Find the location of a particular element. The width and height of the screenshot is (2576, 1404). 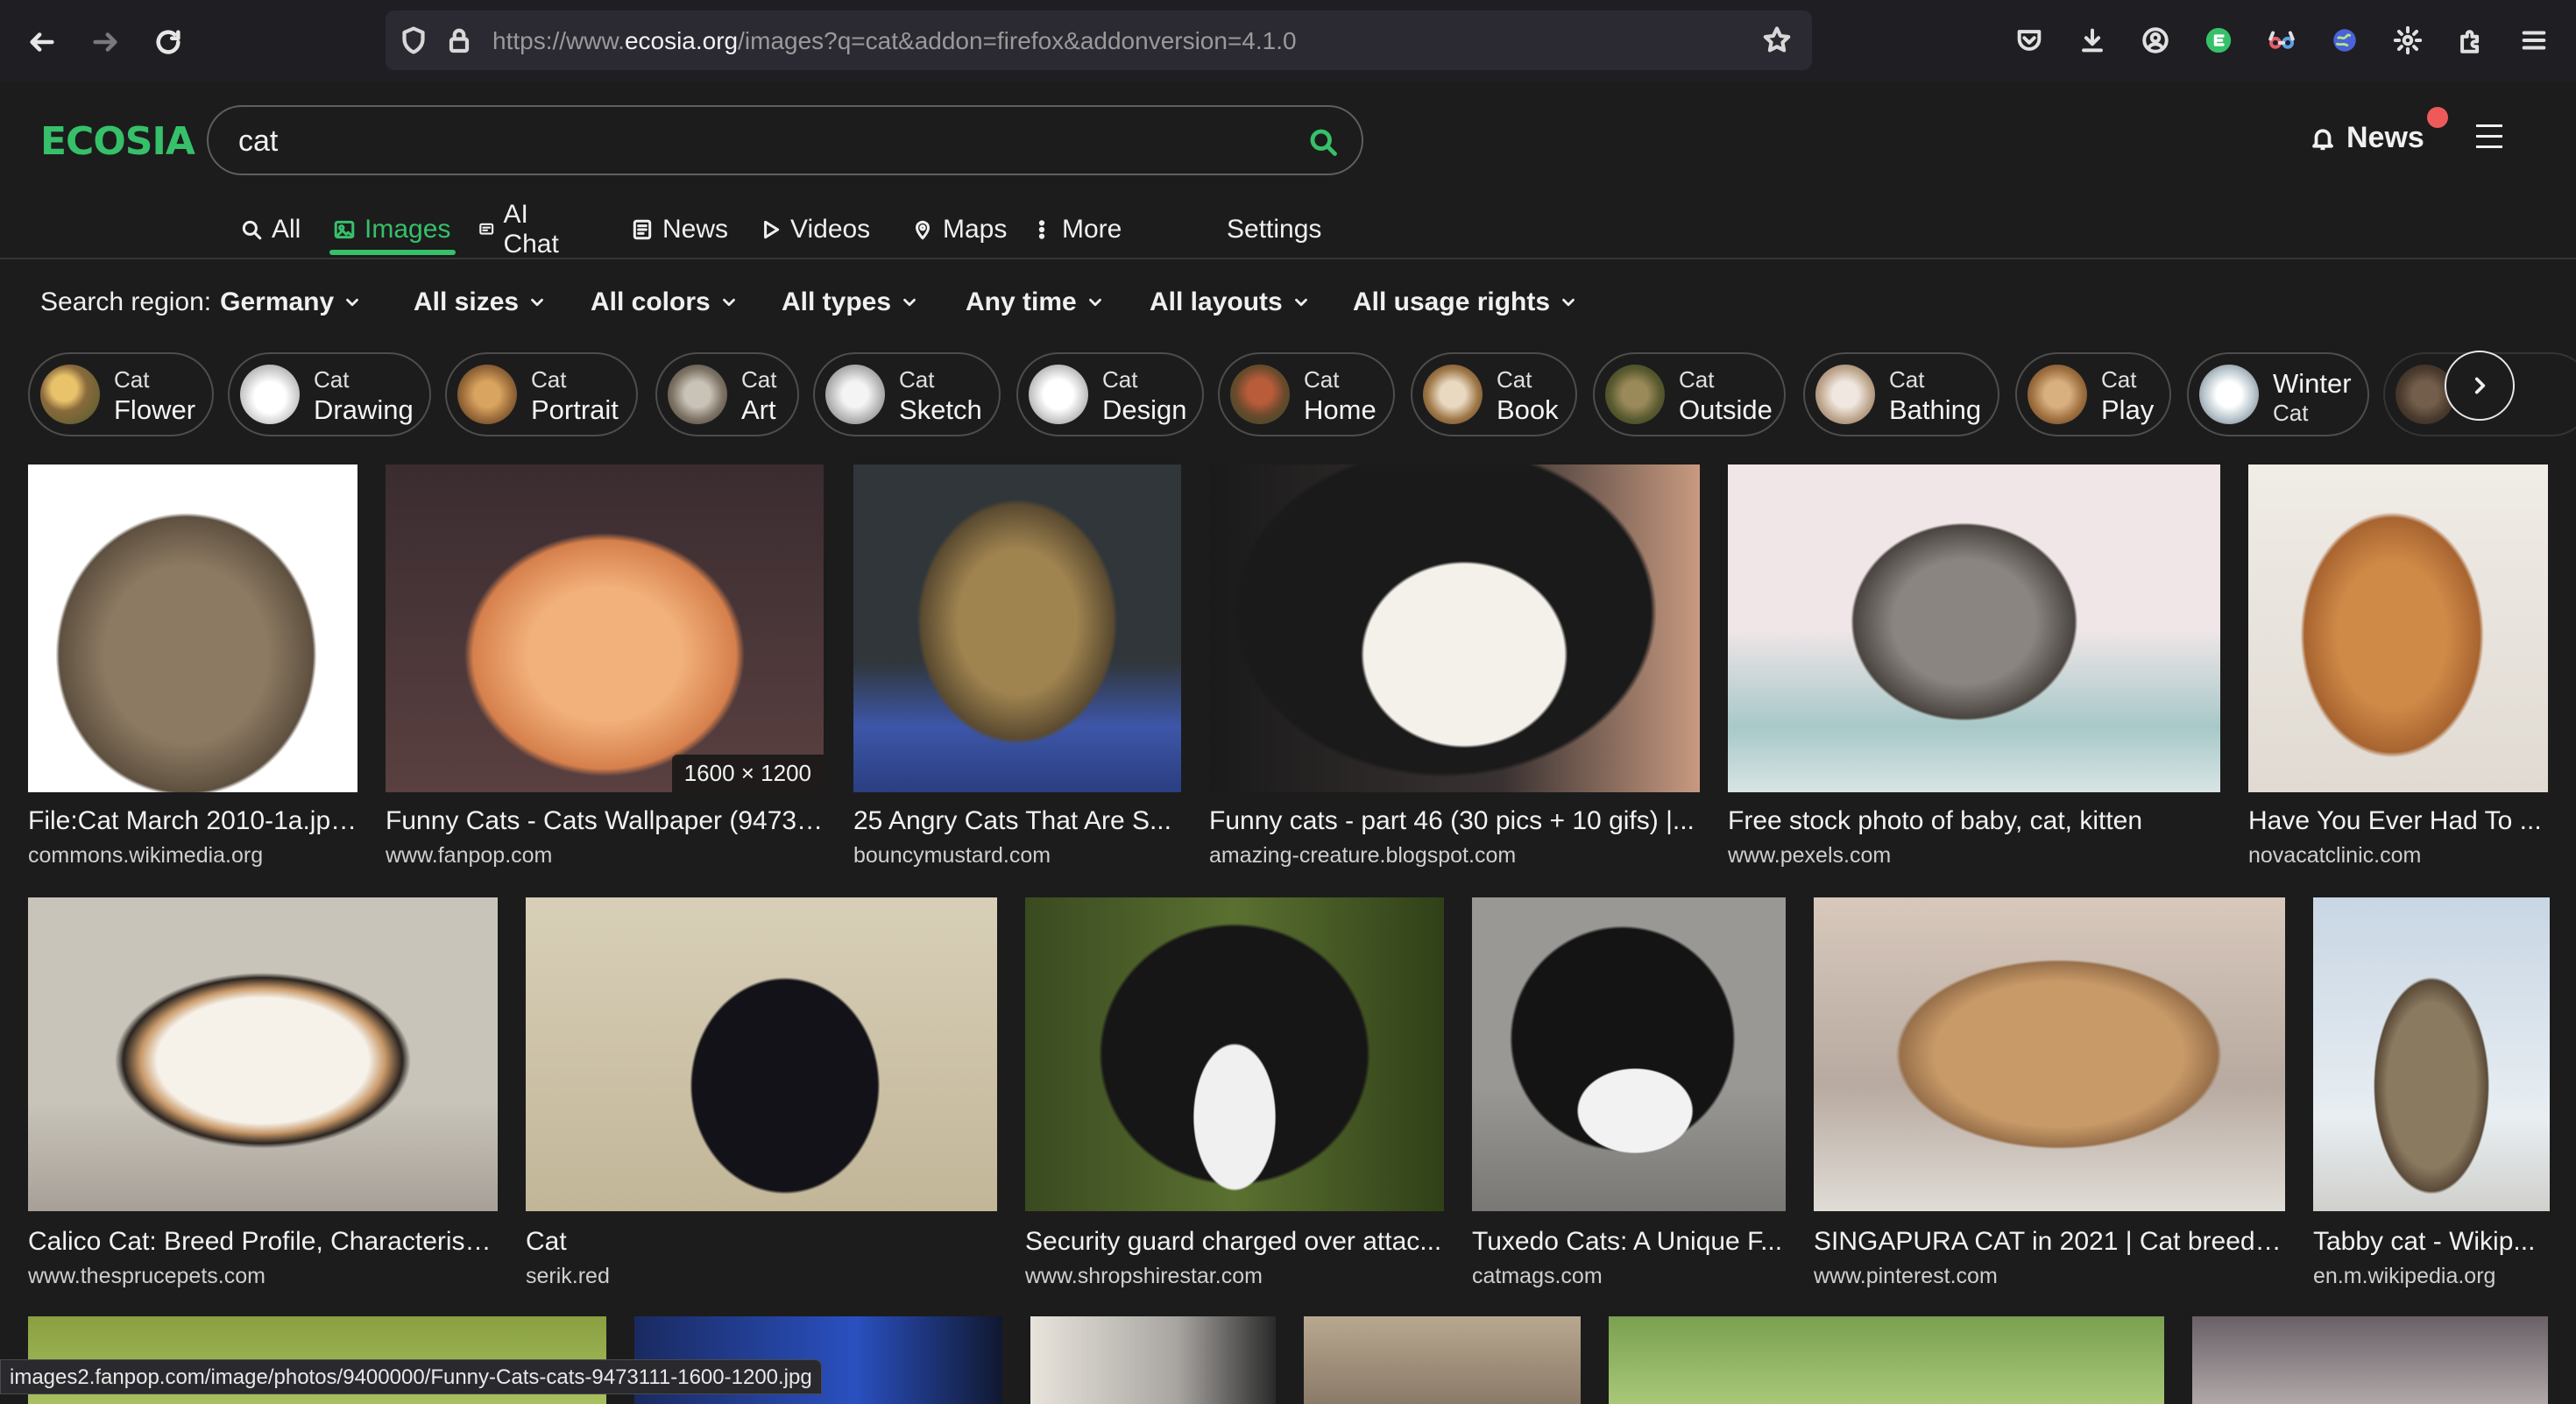

result-domain: www.fanpop.com is located at coordinates (469, 856).